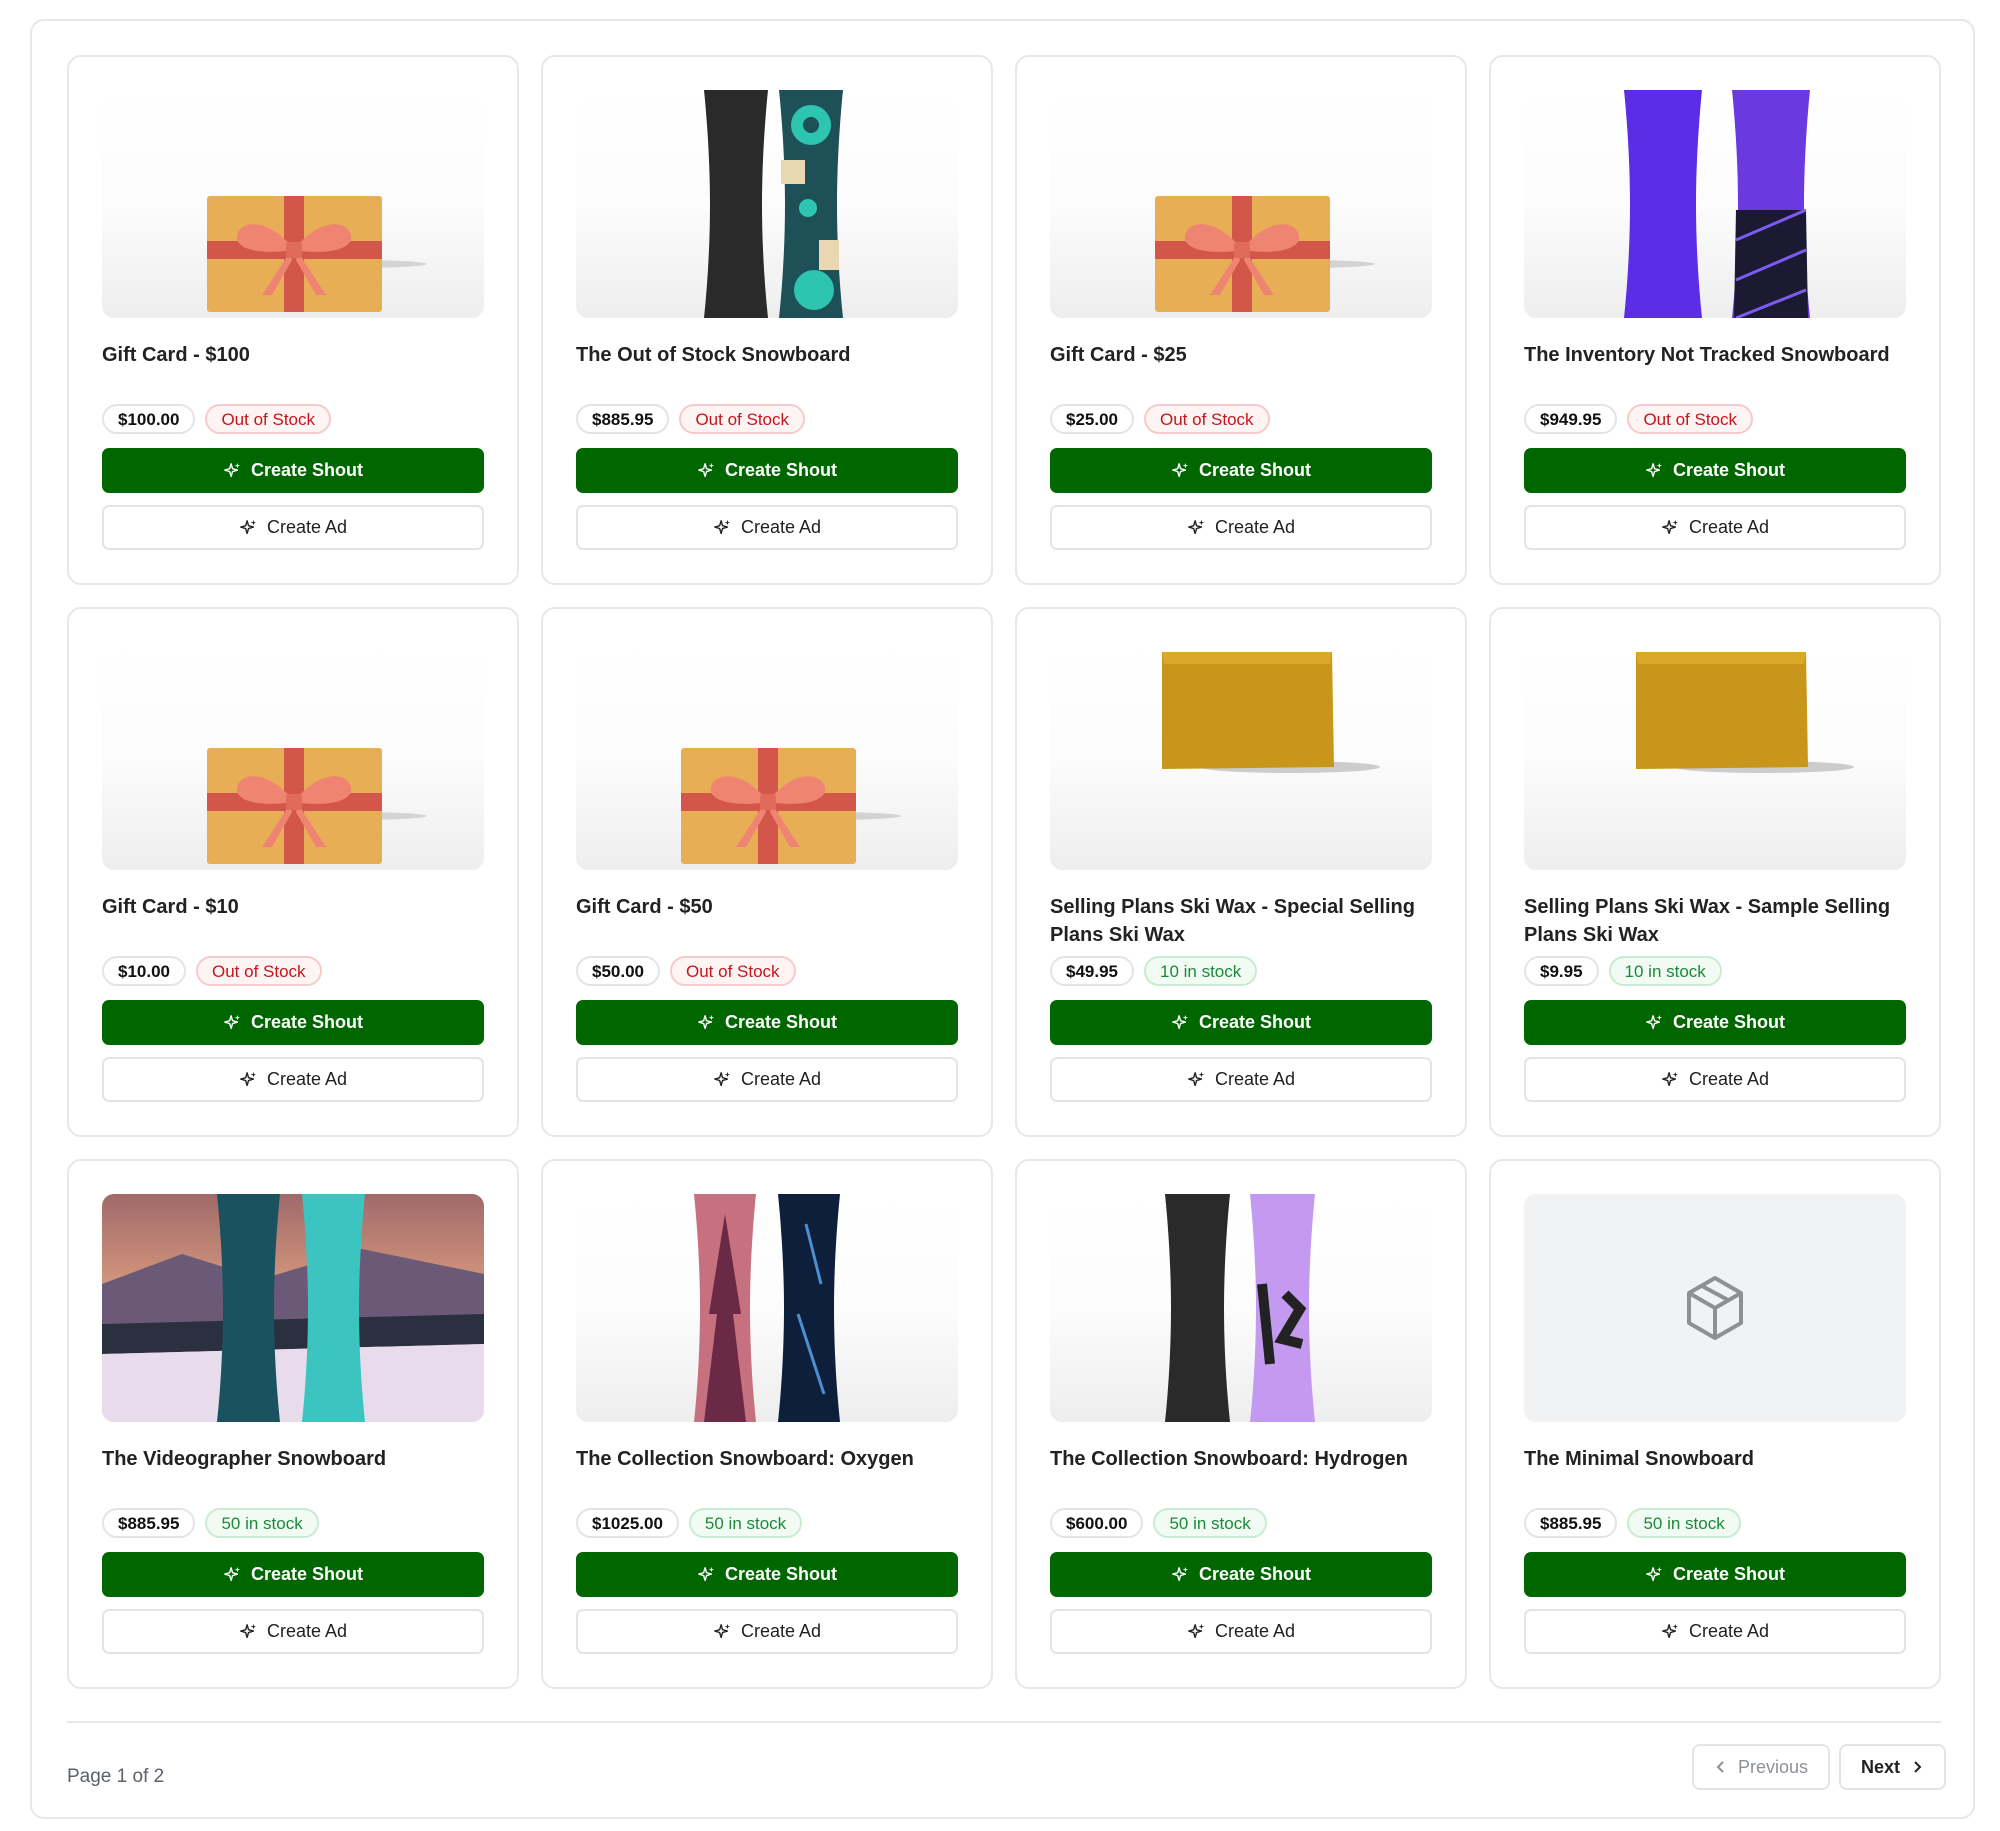 This screenshot has height=1831, width=2000. What do you see at coordinates (1632, 1523) in the screenshot?
I see `product-tags: $885.95 50 in stock` at bounding box center [1632, 1523].